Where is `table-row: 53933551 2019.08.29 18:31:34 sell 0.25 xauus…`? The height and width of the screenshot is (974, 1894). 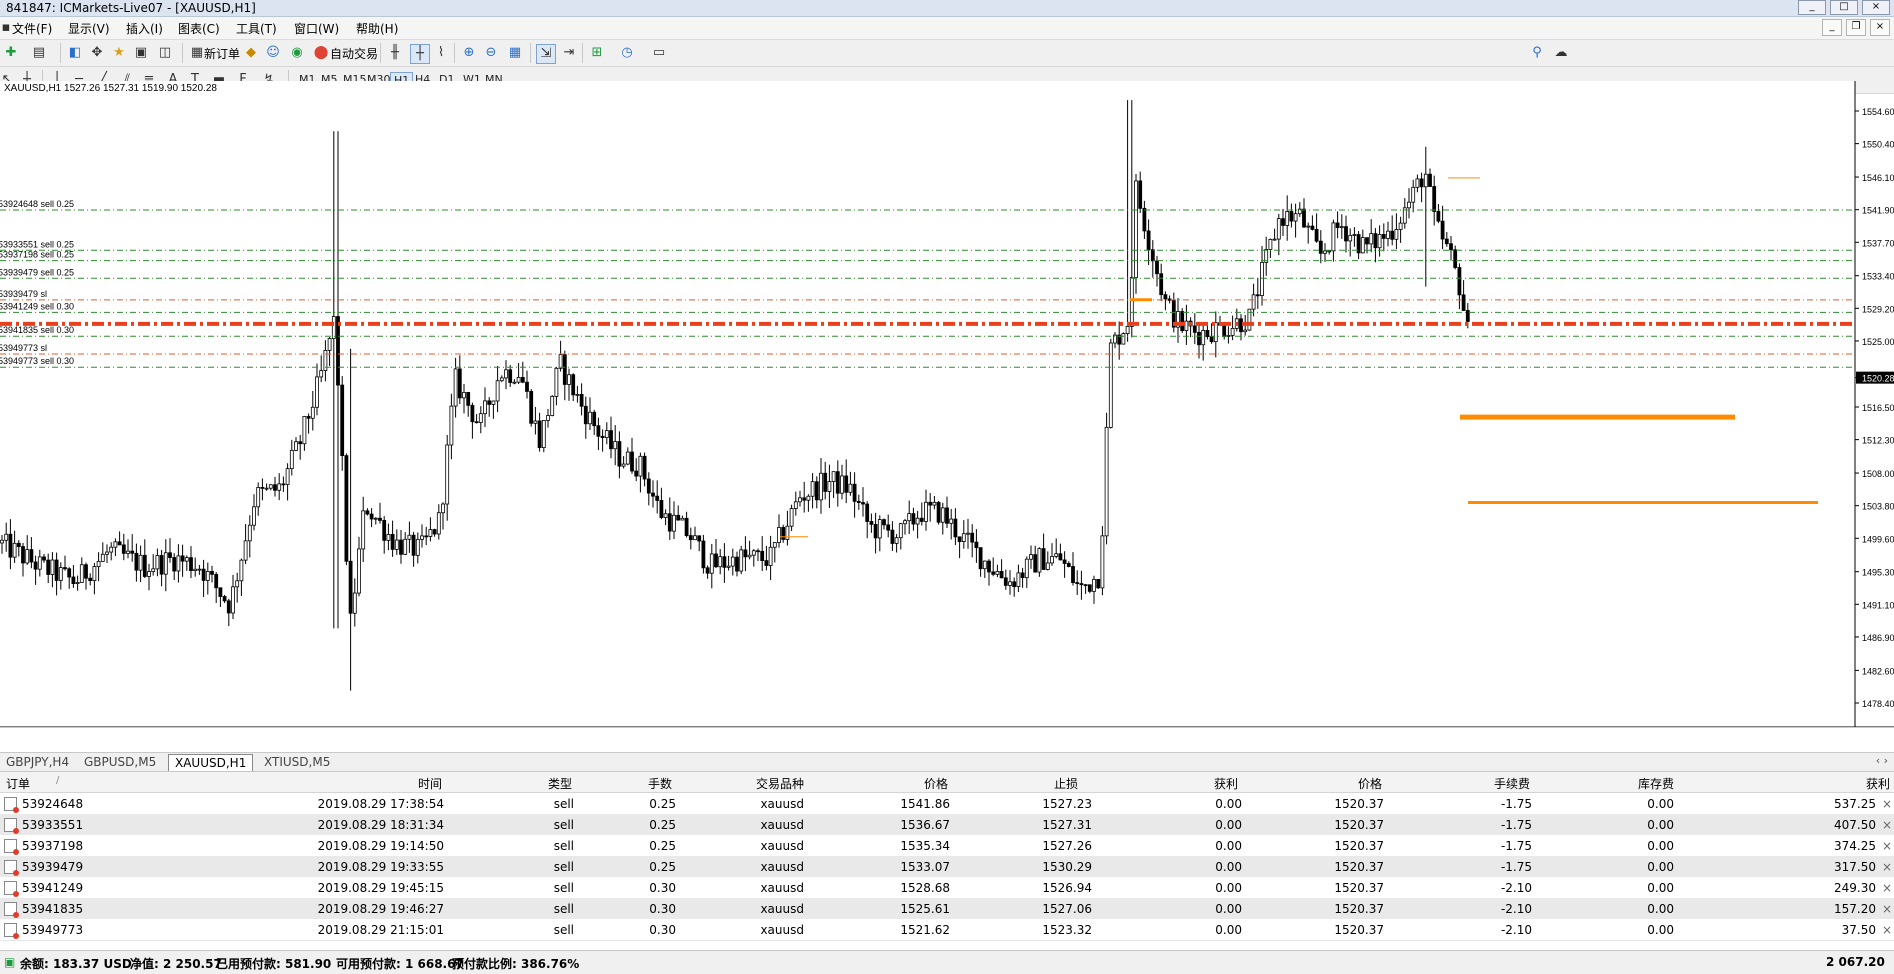 table-row: 53933551 2019.08.29 18:31:34 sell 0.25 xauus… is located at coordinates (947, 825).